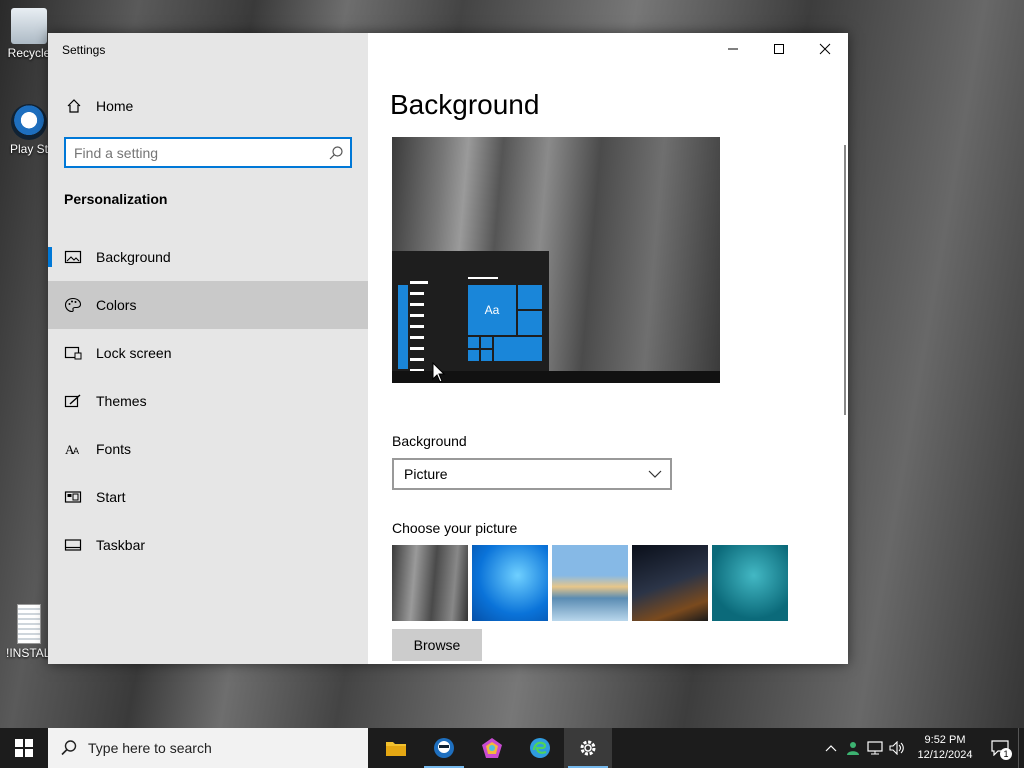  I want to click on preview-tiles: Aa, so click(505, 328).